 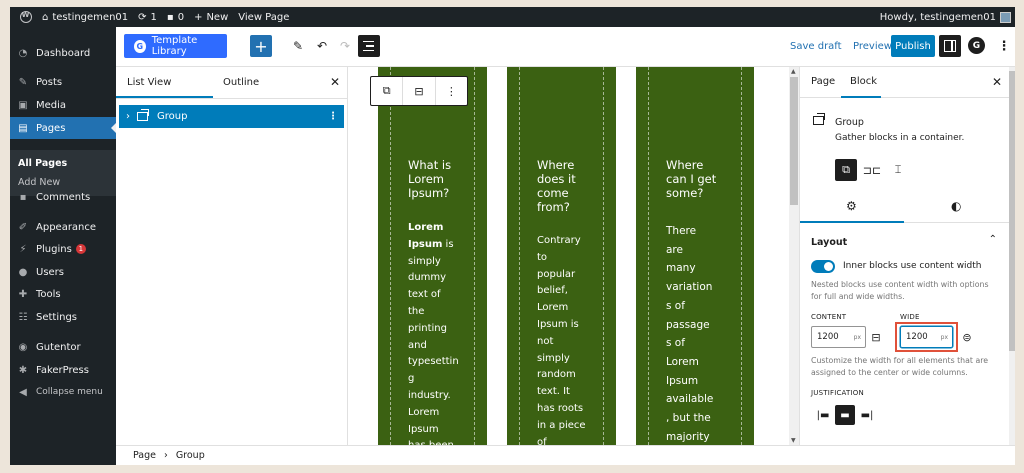 What do you see at coordinates (793, 71) in the screenshot?
I see `scroll-up-arrow-icon: ▲` at bounding box center [793, 71].